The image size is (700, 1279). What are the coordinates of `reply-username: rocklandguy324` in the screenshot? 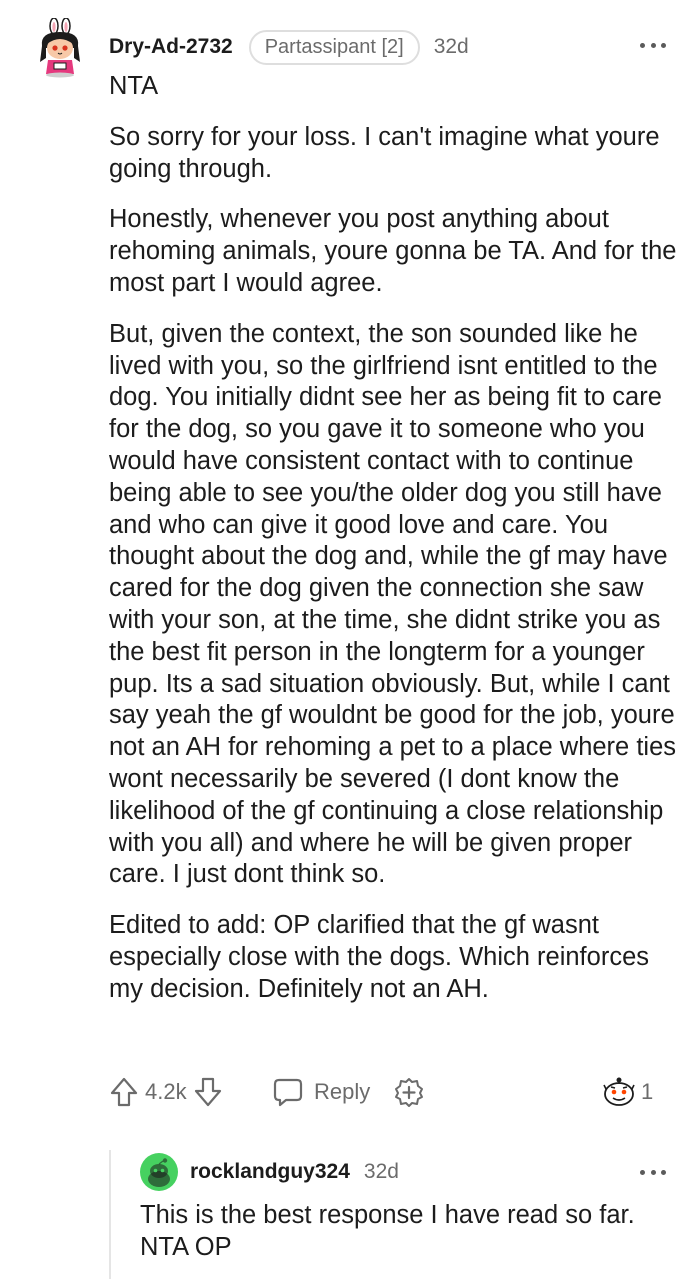 It's located at (270, 1172).